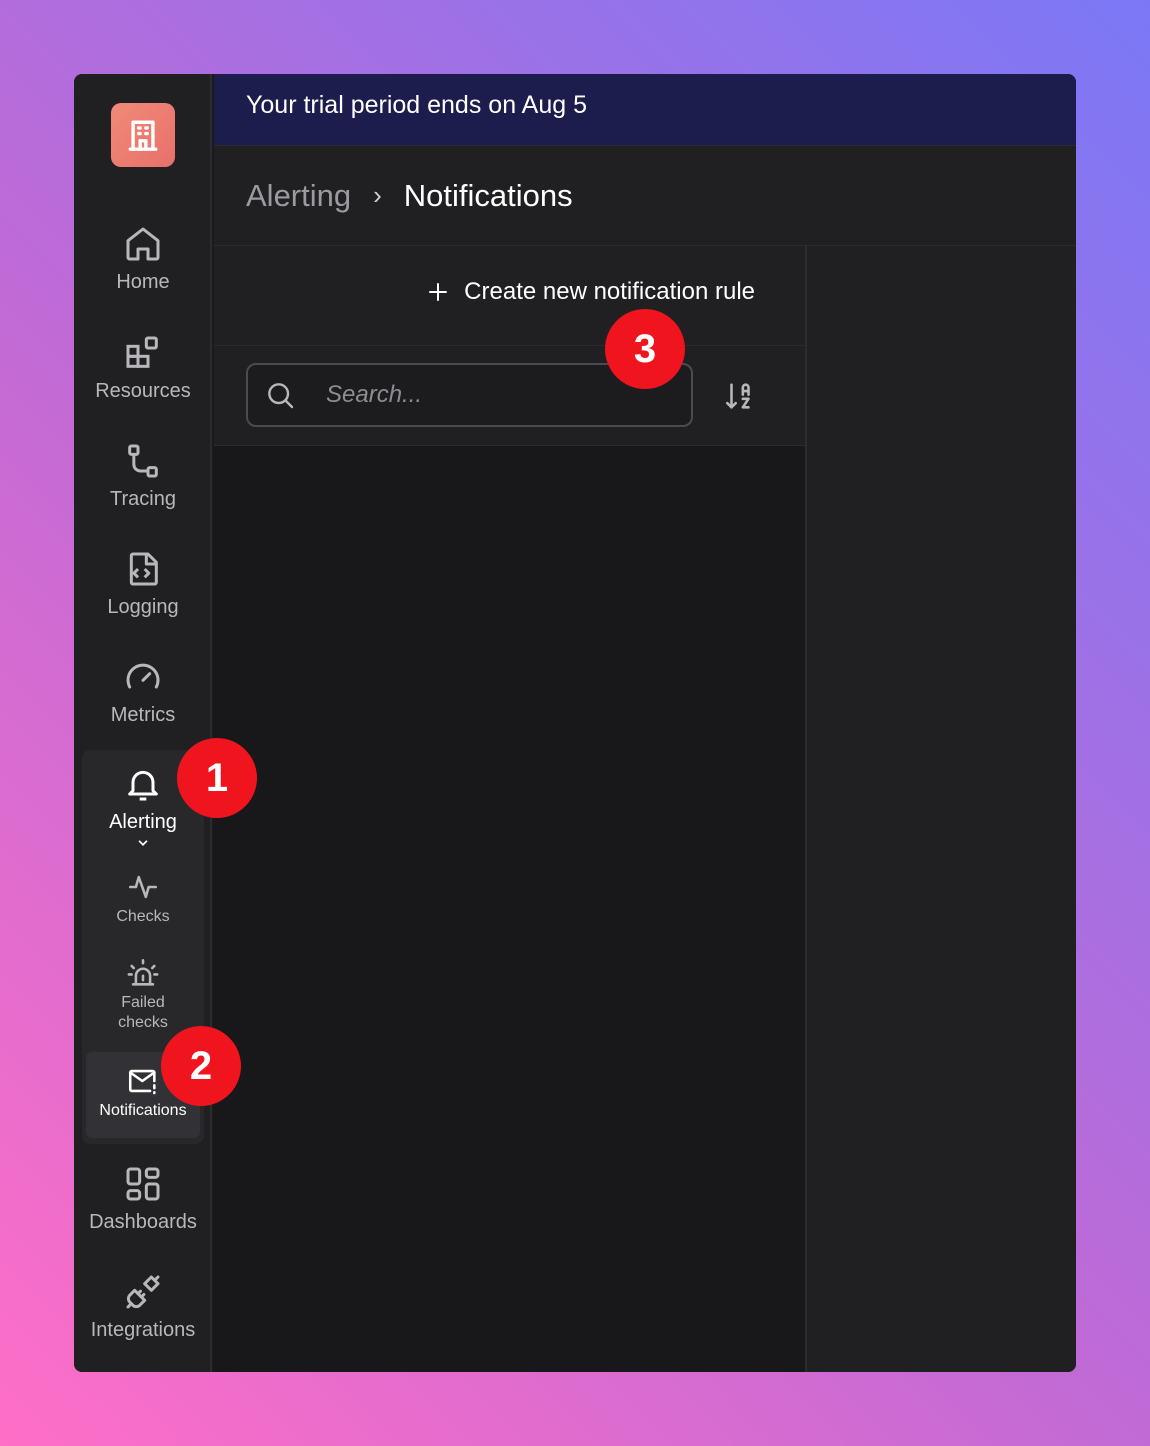 The height and width of the screenshot is (1446, 1150). I want to click on sidebar-item-tracing: Tracing, so click(143, 491).